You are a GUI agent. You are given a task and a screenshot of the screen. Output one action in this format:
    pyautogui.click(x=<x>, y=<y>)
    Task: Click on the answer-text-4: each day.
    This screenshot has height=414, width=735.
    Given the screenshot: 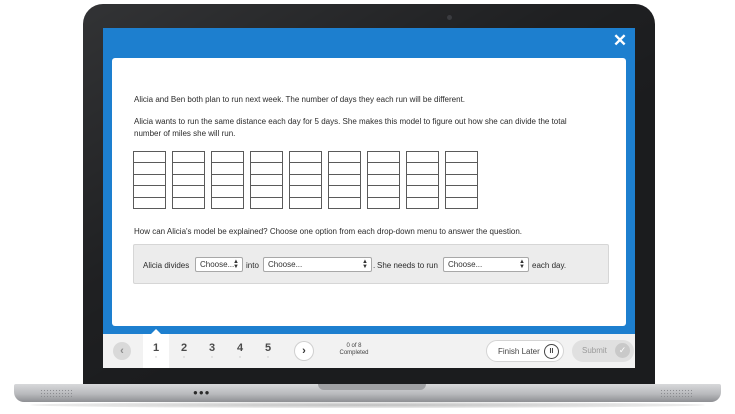 What is the action you would take?
    pyautogui.click(x=549, y=265)
    